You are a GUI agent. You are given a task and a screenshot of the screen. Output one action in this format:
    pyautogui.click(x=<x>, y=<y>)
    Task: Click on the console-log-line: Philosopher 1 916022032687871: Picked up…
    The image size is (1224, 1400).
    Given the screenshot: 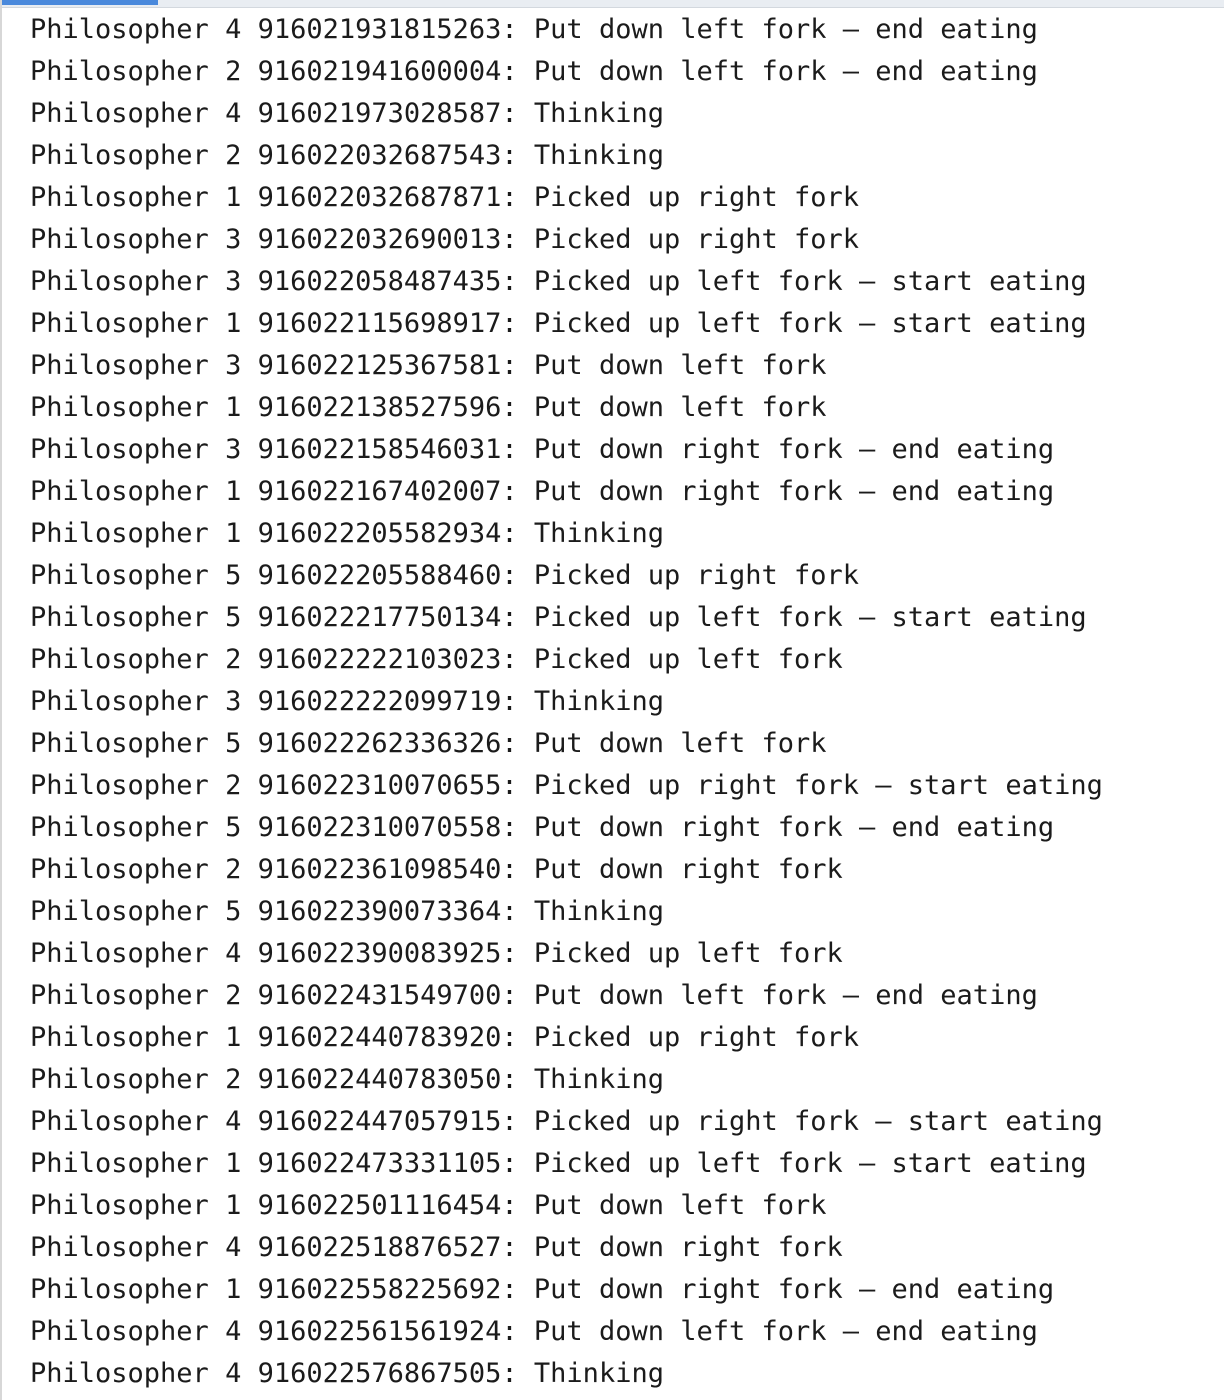 What is the action you would take?
    pyautogui.click(x=445, y=197)
    